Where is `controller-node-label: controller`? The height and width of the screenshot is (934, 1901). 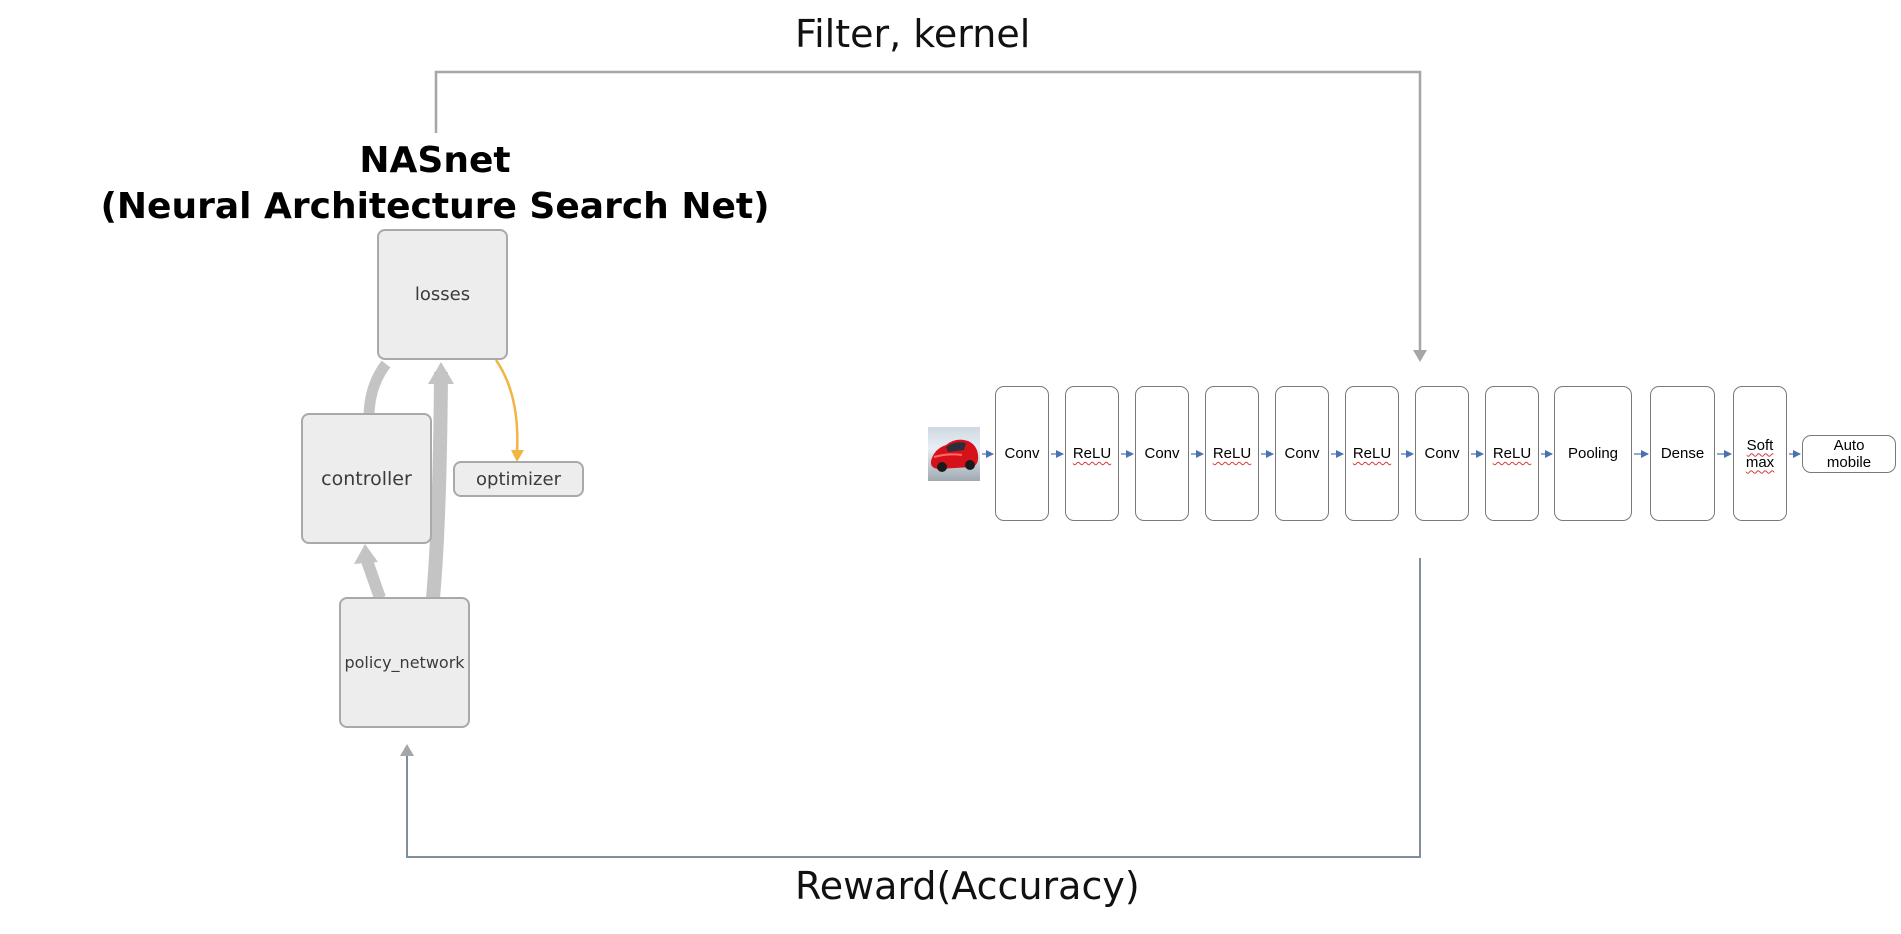 controller-node-label: controller is located at coordinates (366, 478).